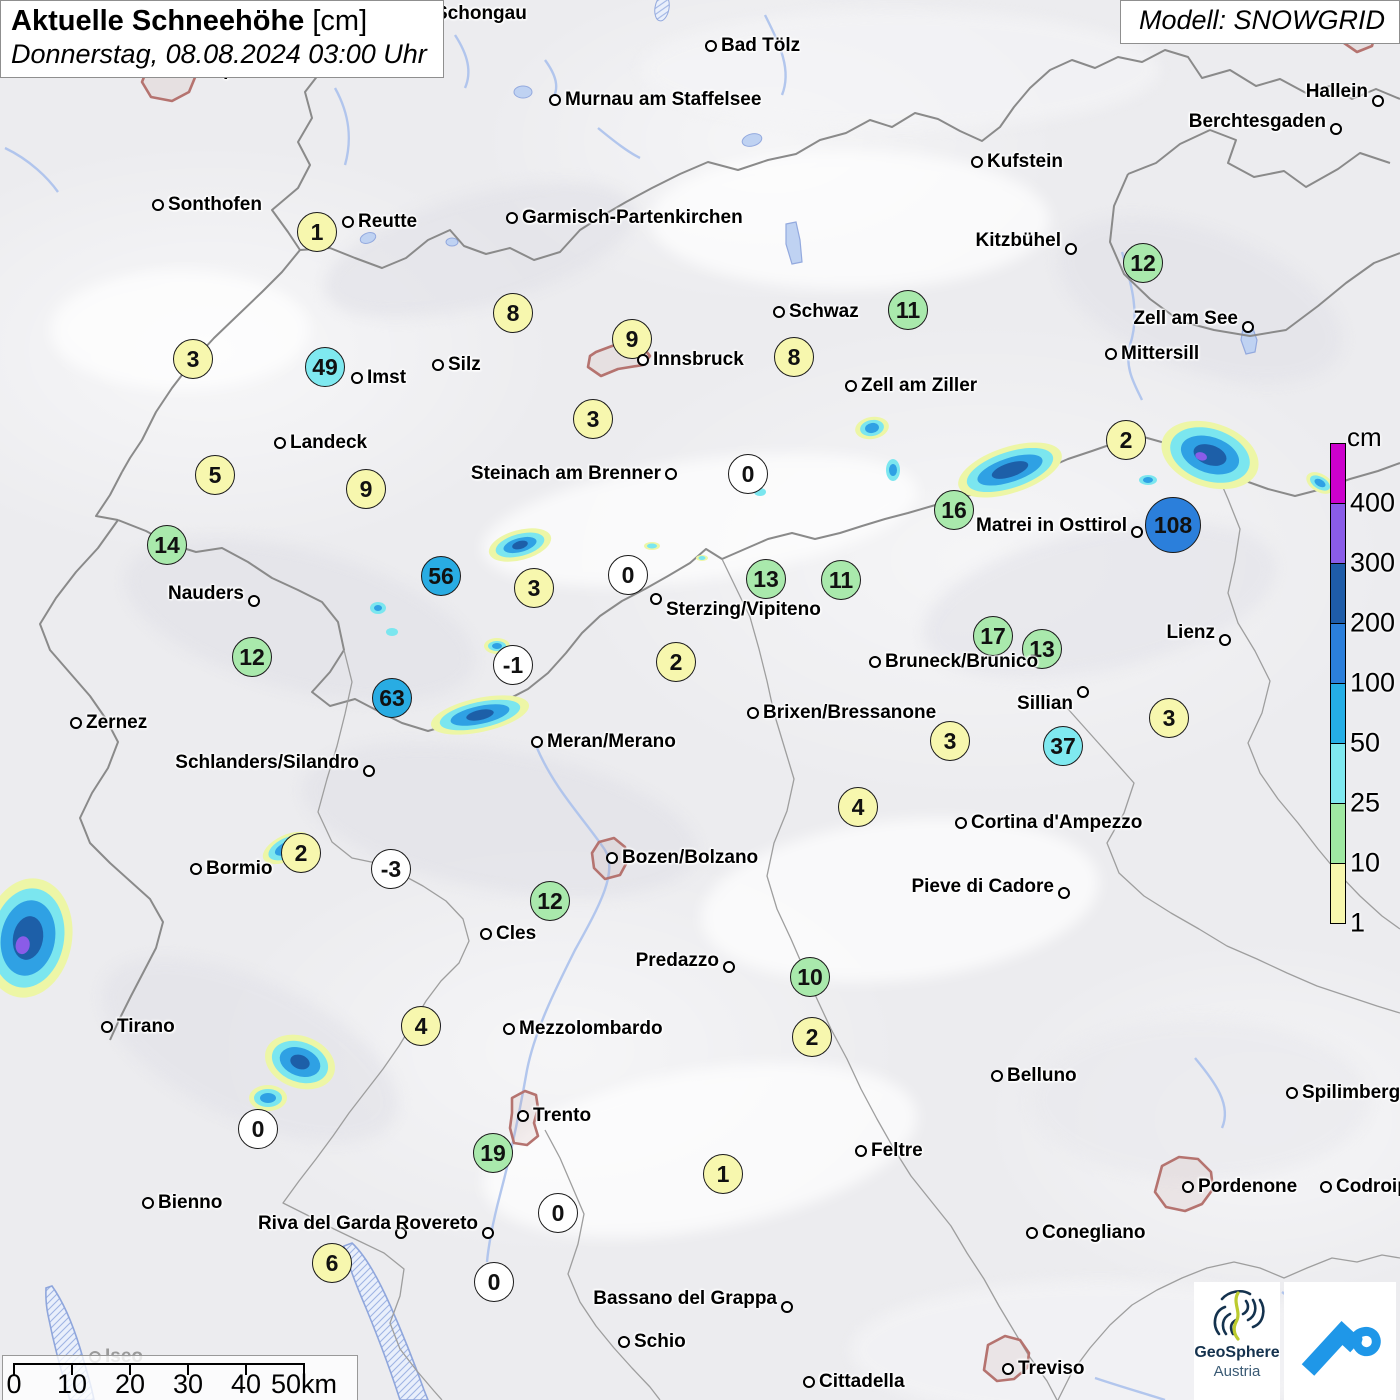 Image resolution: width=1400 pixels, height=1400 pixels. Describe the element at coordinates (1365, 742) in the screenshot. I see `legend-tick-label: 50` at that location.